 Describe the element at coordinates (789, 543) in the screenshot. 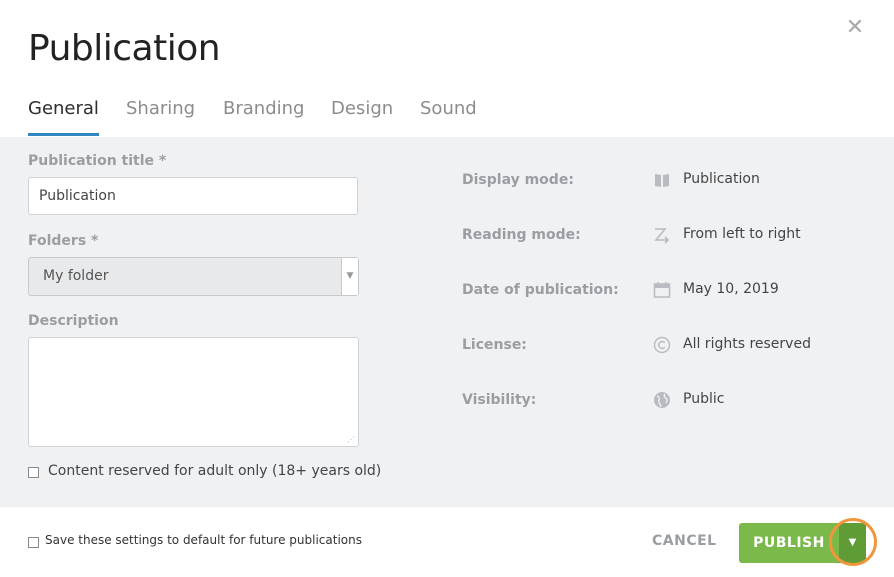

I see `publish-button: PUBLISH` at that location.